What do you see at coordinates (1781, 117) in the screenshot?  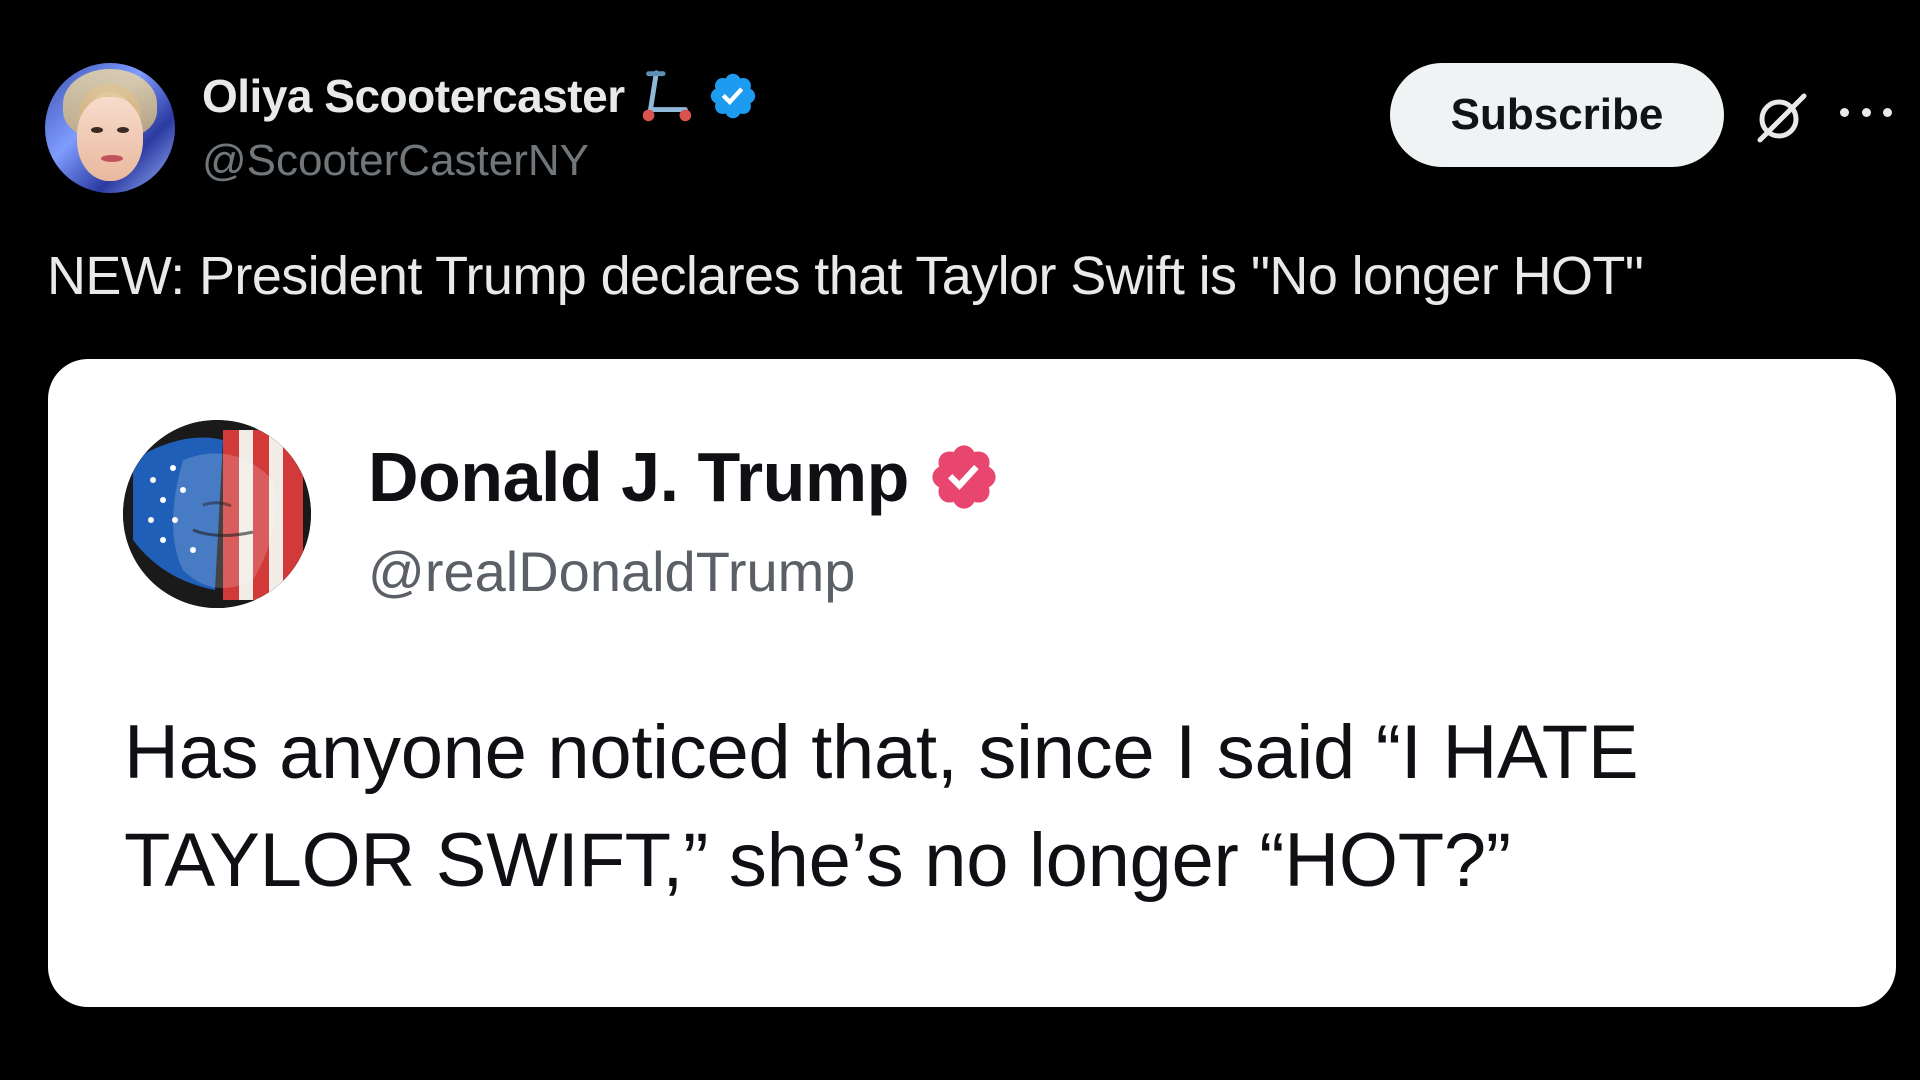 I see `grok-icon` at bounding box center [1781, 117].